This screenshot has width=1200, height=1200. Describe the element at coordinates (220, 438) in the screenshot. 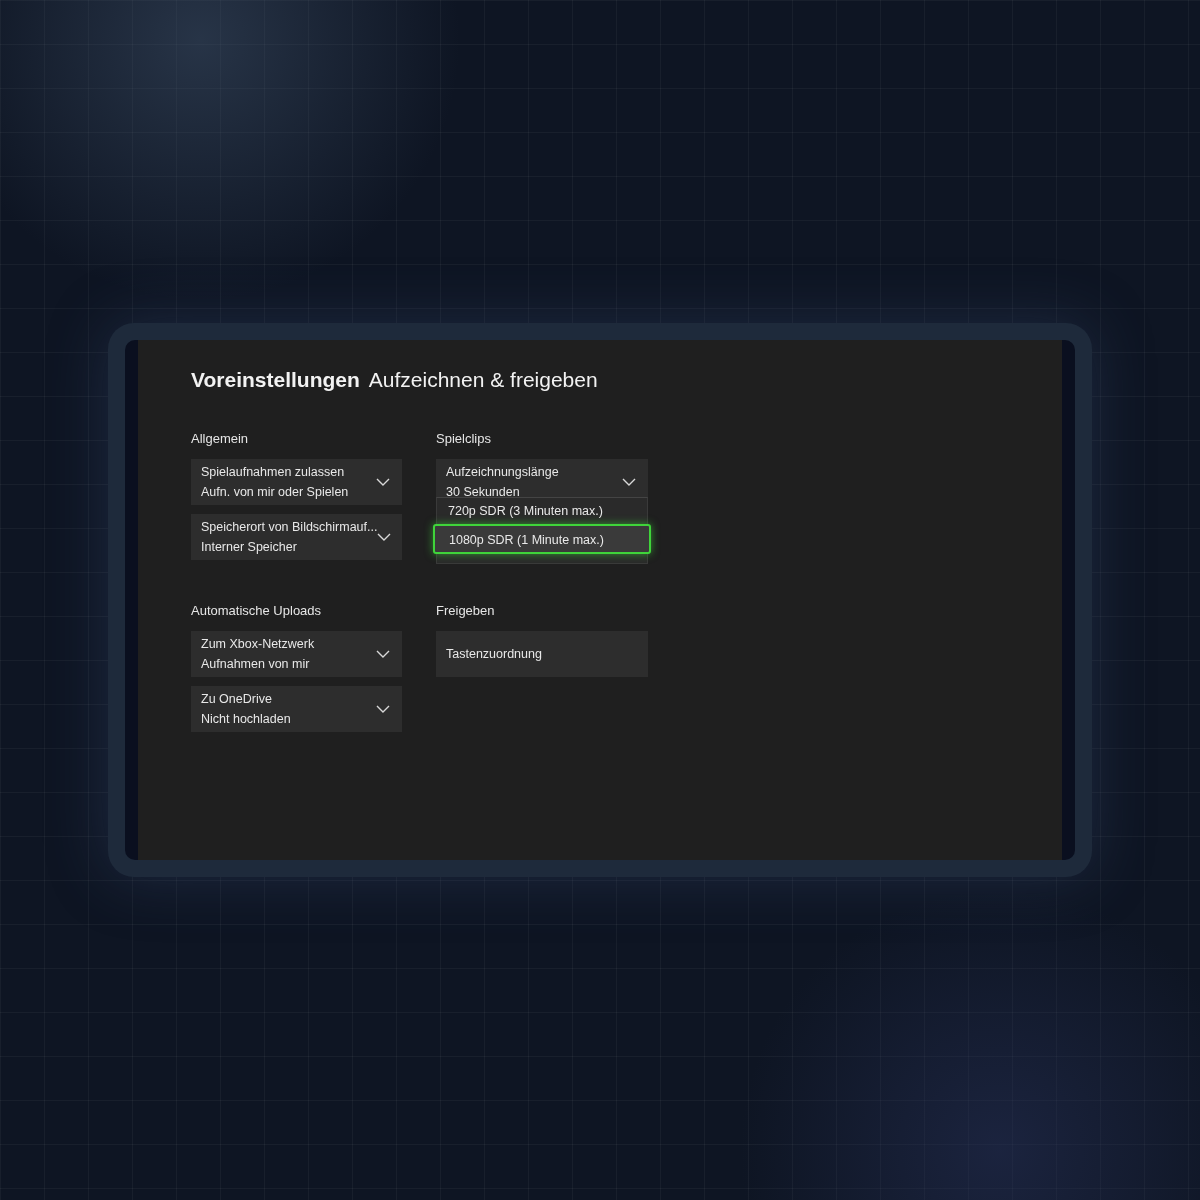

I see `section-heading: Allgemein` at that location.